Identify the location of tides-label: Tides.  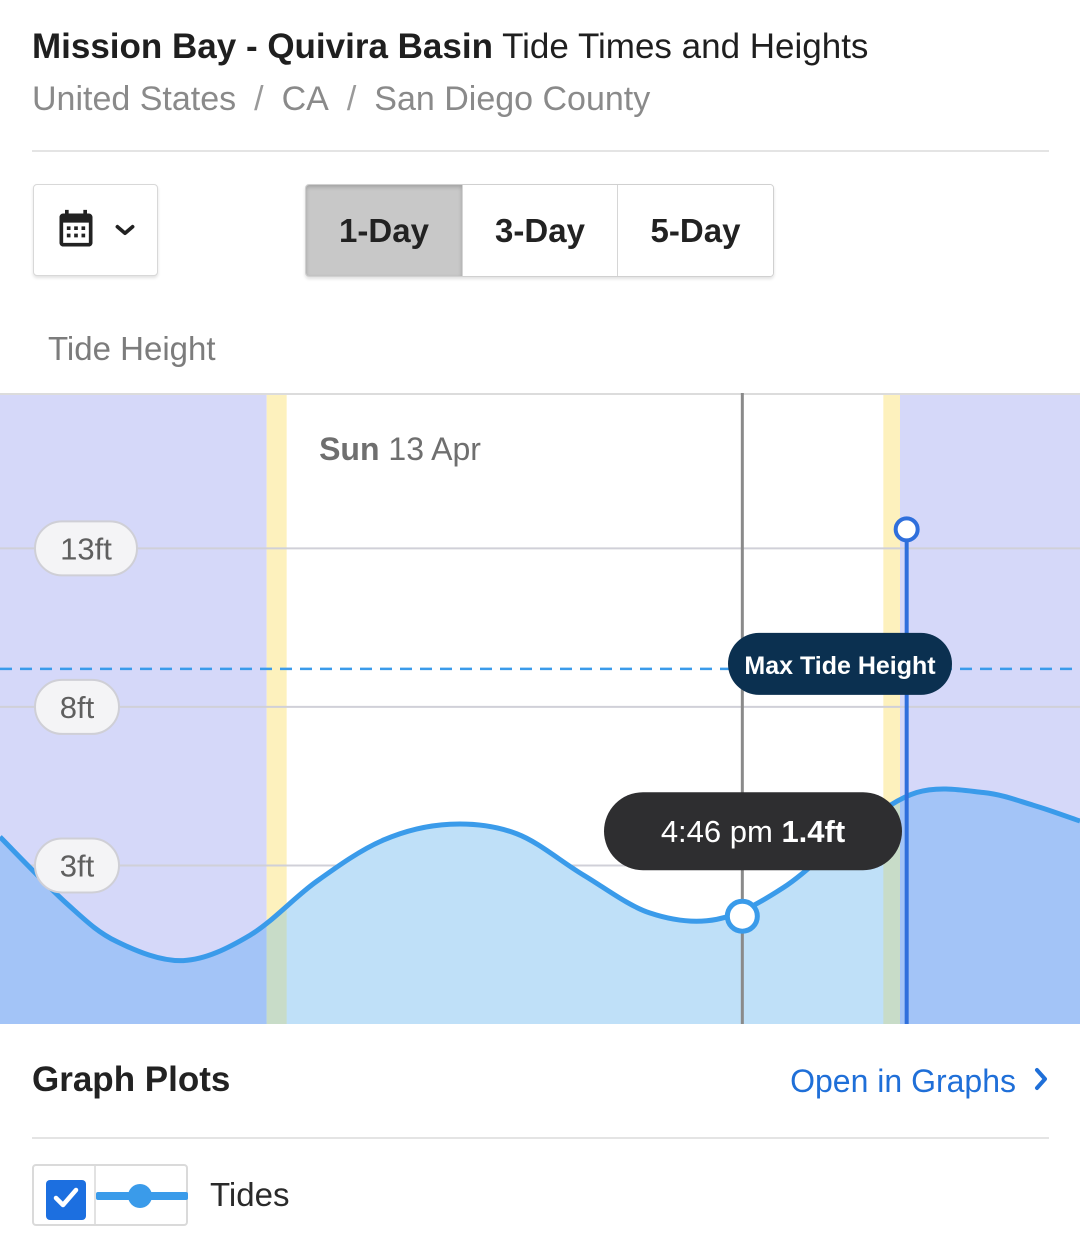
(250, 1194).